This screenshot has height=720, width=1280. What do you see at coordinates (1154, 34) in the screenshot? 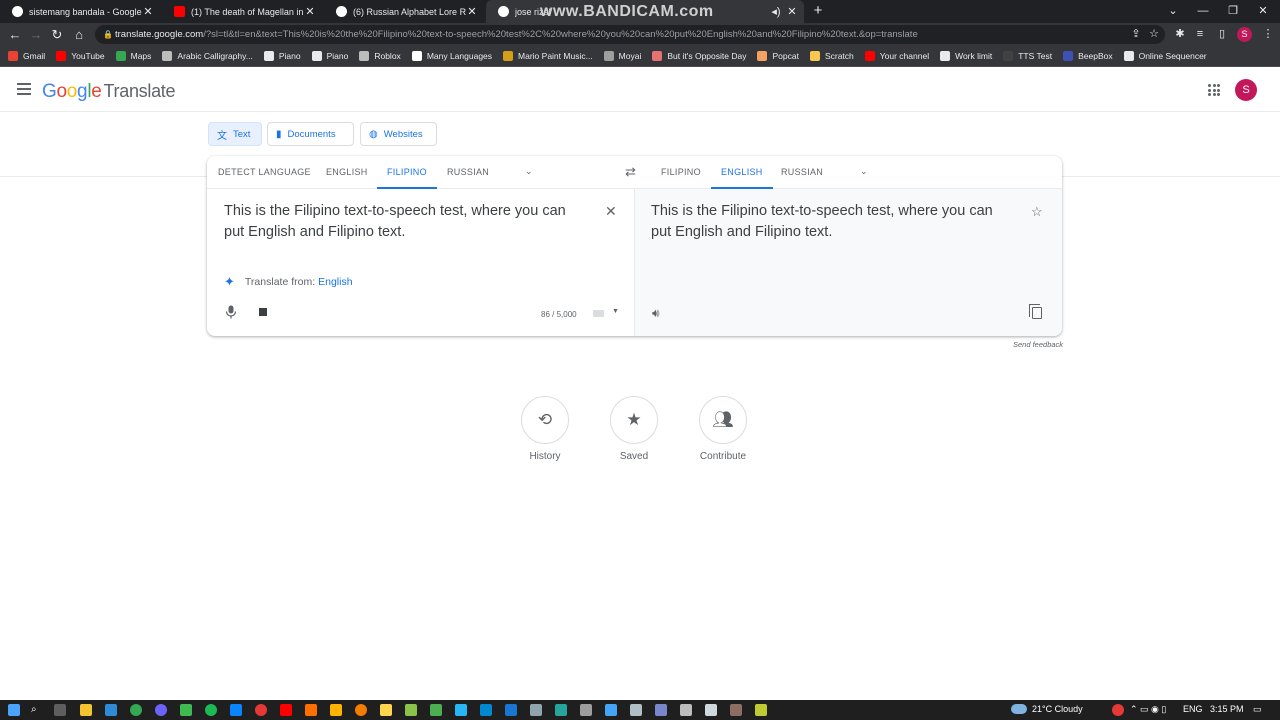
I see `bookmark-star-icon: ☆` at bounding box center [1154, 34].